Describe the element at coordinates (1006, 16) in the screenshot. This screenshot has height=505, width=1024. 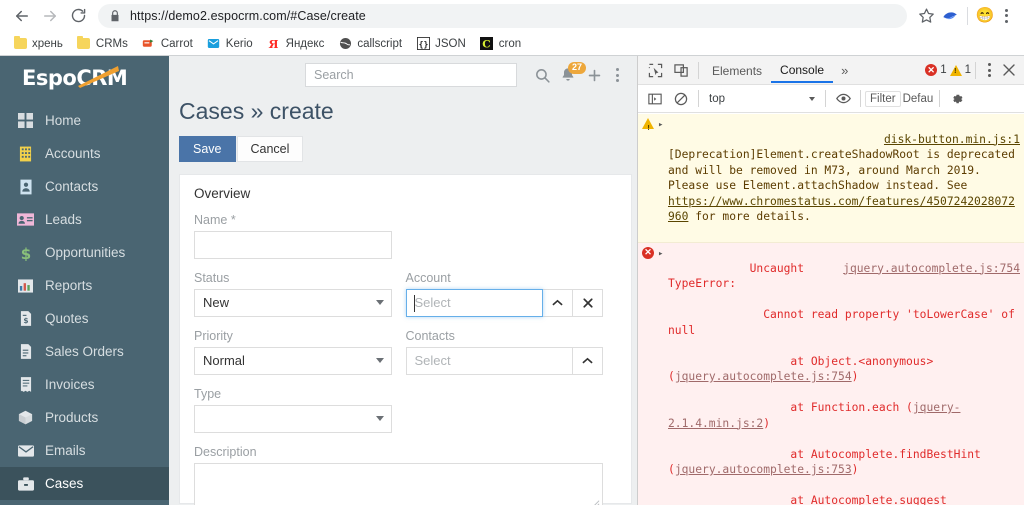
I see `browser-menu-button` at that location.